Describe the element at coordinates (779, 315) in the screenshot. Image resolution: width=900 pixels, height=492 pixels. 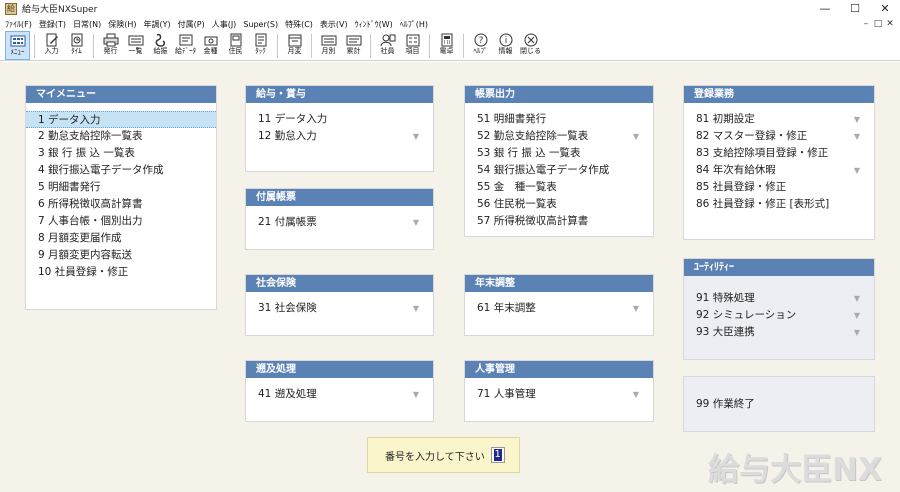
I see `menu-item-utility-1: 92 シミュレーション ▼` at that location.